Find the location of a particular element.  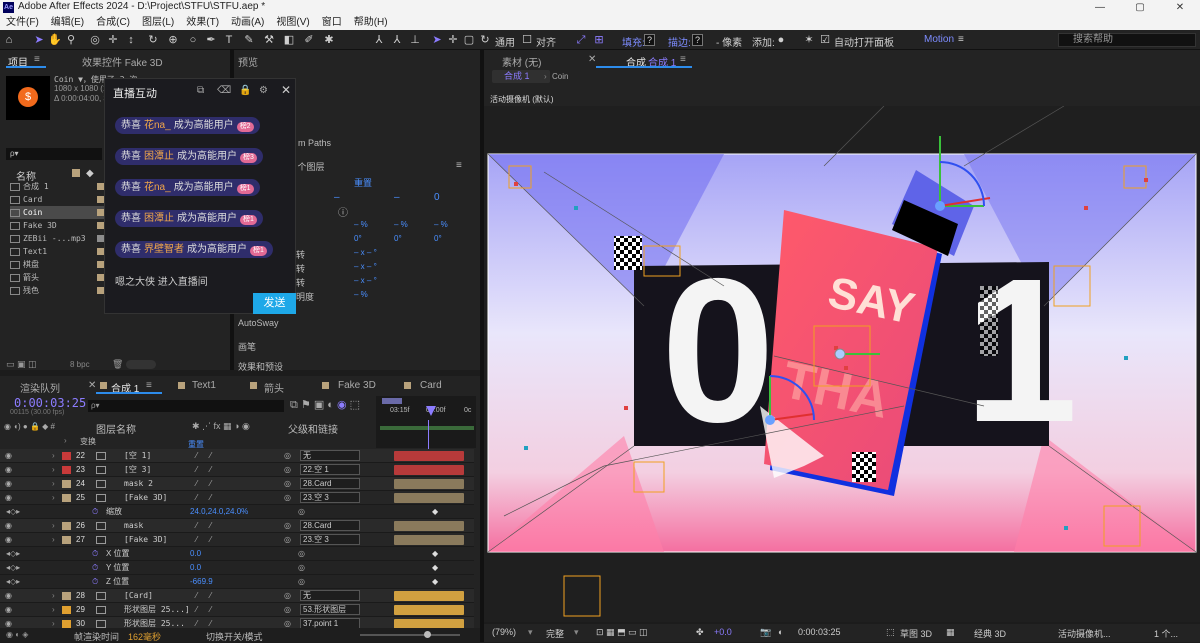

scroll-thumb is located at coordinates (141, 364).